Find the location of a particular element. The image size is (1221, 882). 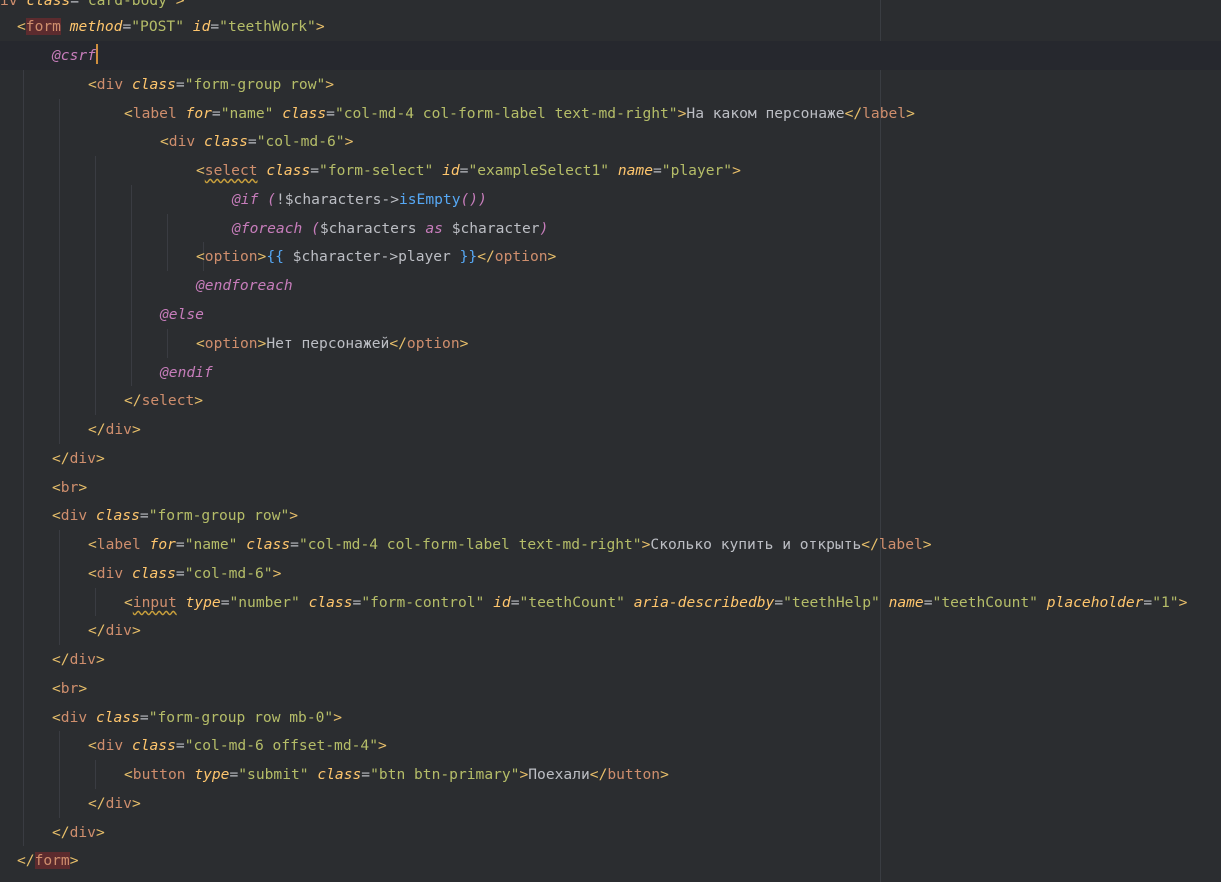

code-token: Поехали is located at coordinates (559, 774).